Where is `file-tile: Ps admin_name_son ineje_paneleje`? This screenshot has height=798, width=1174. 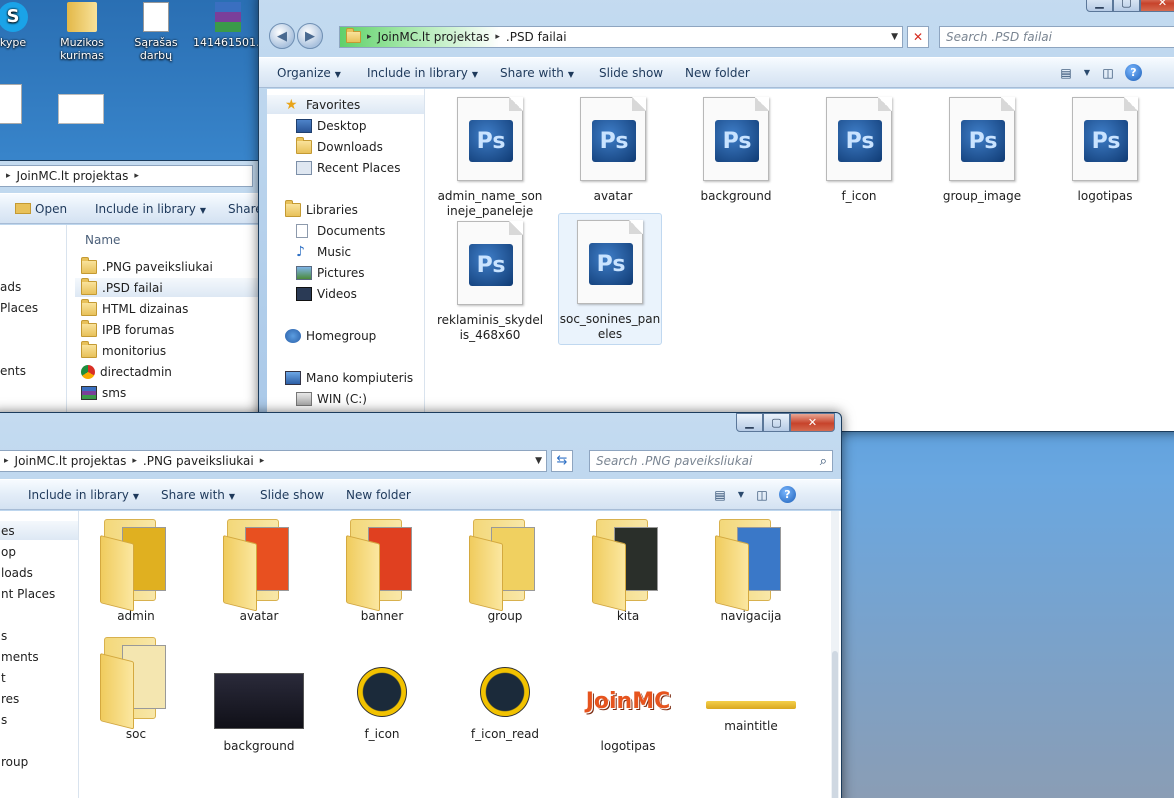 file-tile: Ps admin_name_son ineje_paneleje is located at coordinates (490, 158).